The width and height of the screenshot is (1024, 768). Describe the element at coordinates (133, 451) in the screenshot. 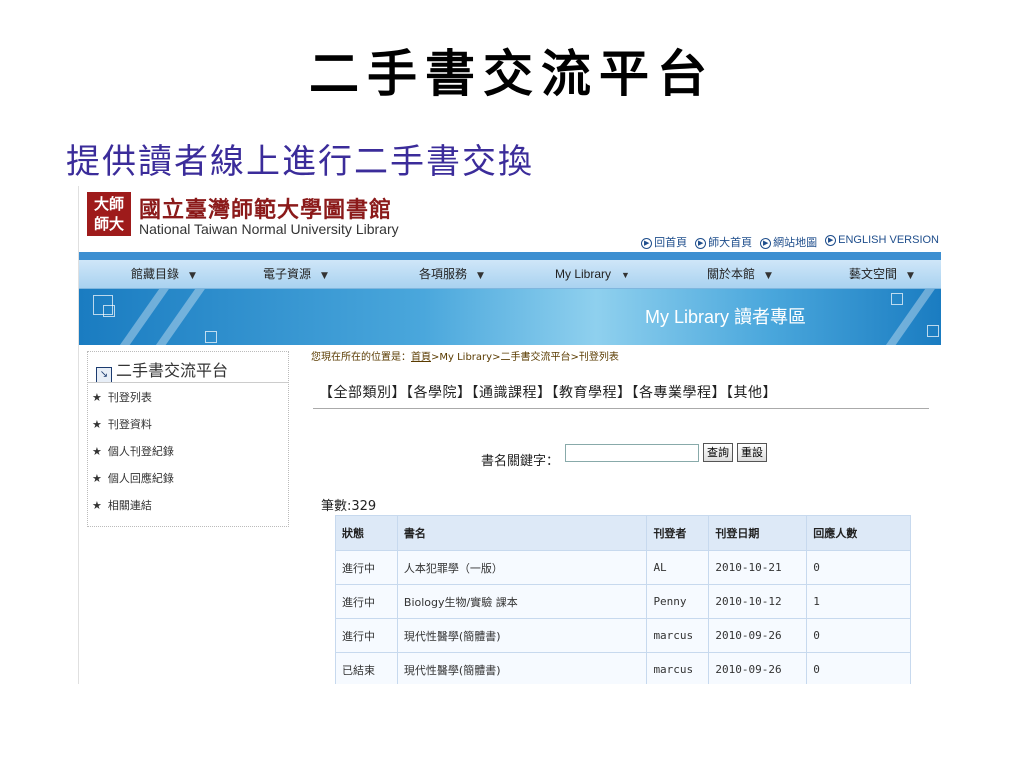

I see `sidebar-item-my-posts: ★ 個人刊登紀錄` at that location.